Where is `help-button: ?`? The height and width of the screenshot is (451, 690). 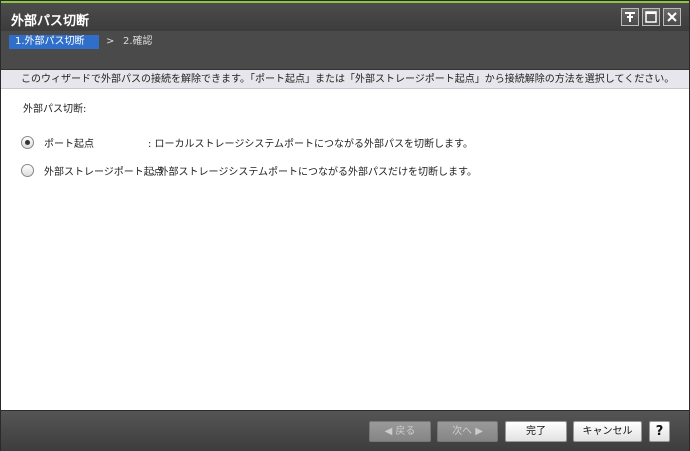
help-button: ? is located at coordinates (659, 431).